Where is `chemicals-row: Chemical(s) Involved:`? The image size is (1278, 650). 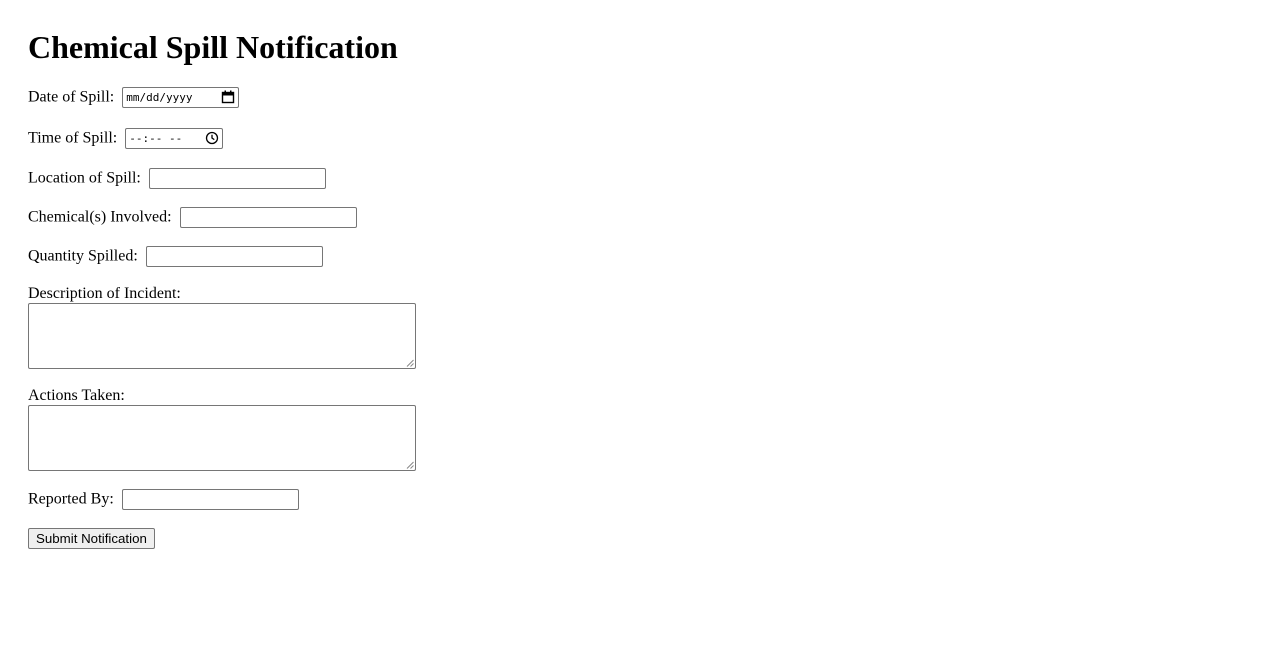
chemicals-row: Chemical(s) Involved: is located at coordinates (192, 217).